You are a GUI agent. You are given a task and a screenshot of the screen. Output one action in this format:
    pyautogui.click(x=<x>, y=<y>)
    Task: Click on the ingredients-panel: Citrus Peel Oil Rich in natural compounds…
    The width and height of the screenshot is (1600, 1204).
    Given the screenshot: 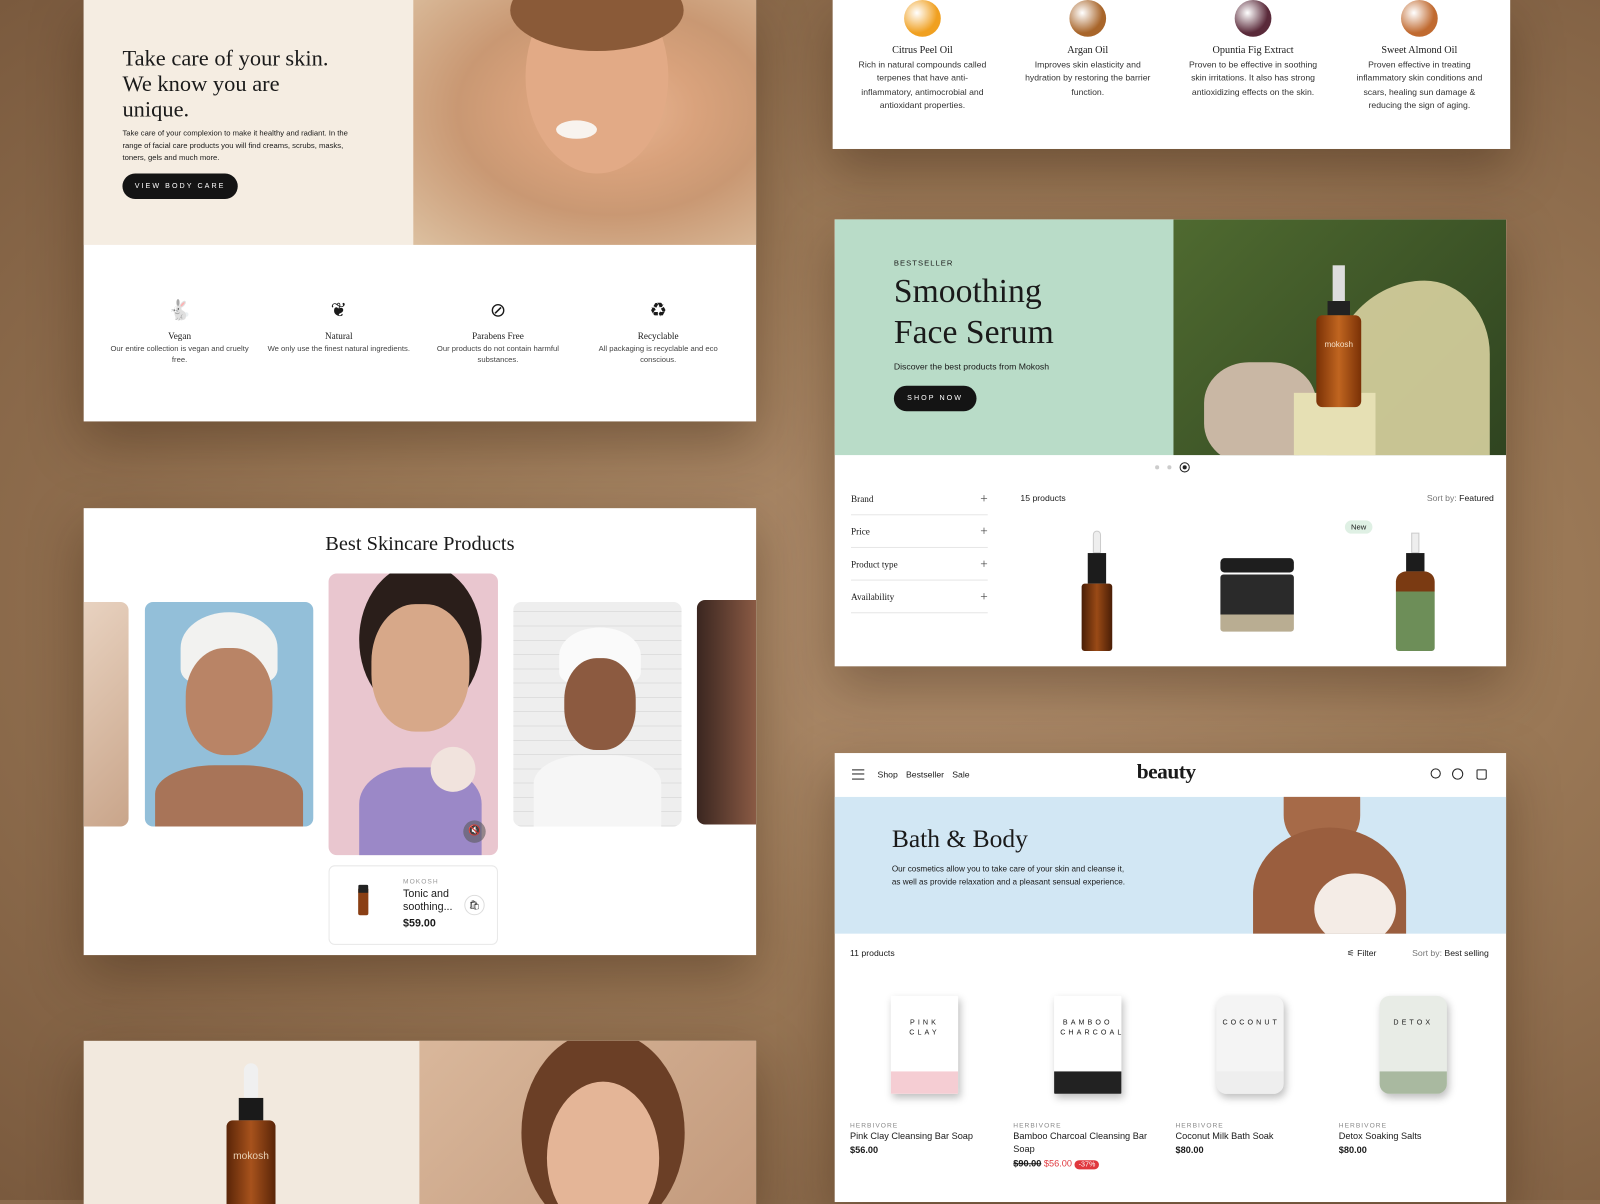 What is the action you would take?
    pyautogui.click(x=1171, y=74)
    